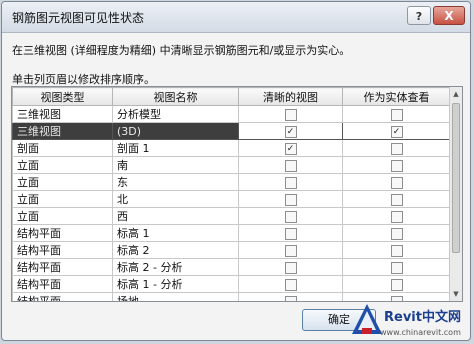 The height and width of the screenshot is (344, 474). I want to click on revit-logo-icon, so click(367, 319).